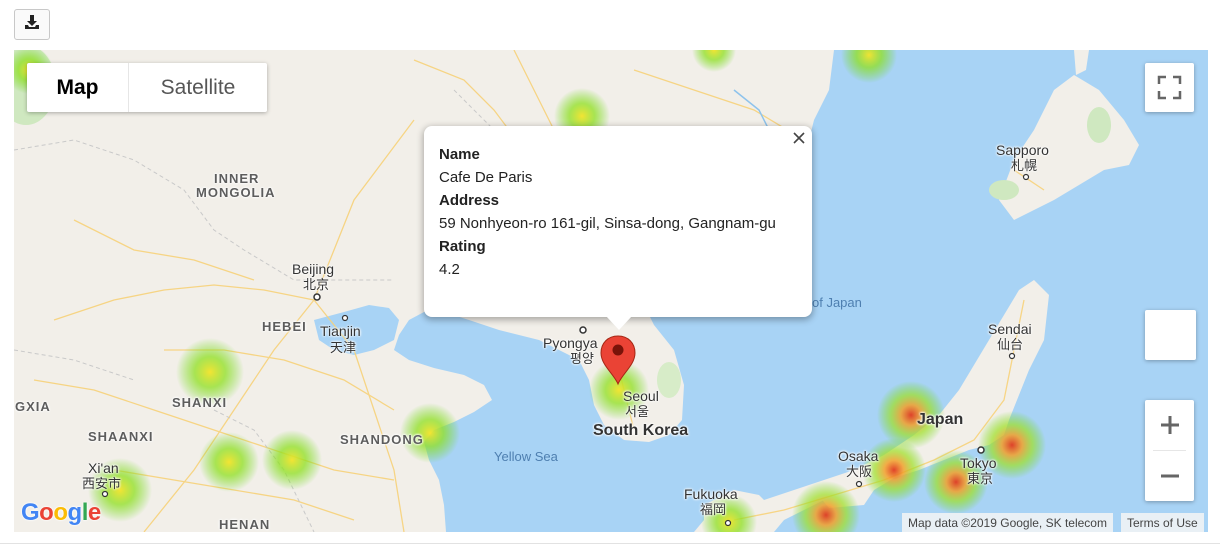 This screenshot has height=550, width=1220. Describe the element at coordinates (711, 494) in the screenshot. I see `label-fukuoka: Fukuoka` at that location.